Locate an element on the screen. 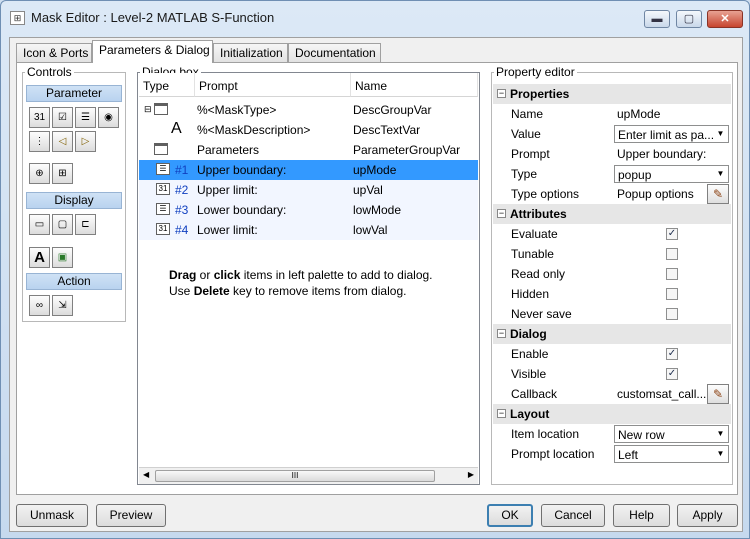  row-name: DescGroupVar is located at coordinates (392, 110).